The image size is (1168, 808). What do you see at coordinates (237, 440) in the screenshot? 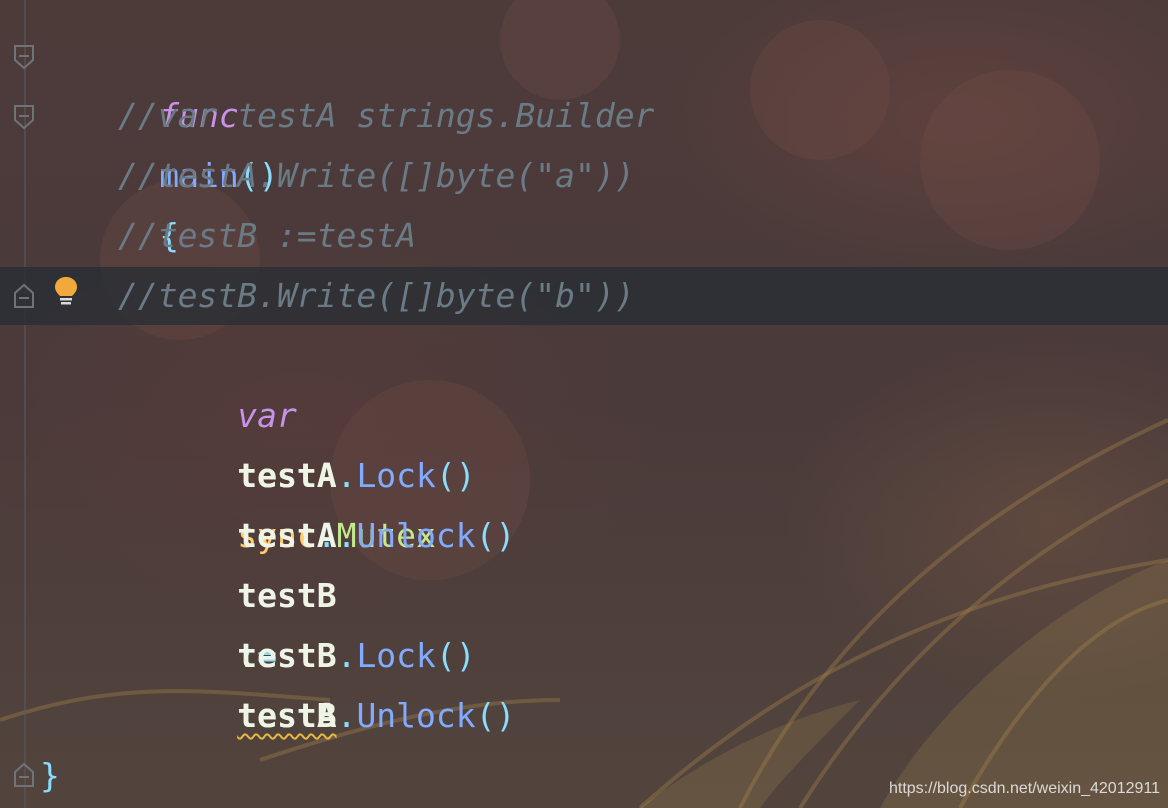
I see `code-line: testA.Lock()` at bounding box center [237, 440].